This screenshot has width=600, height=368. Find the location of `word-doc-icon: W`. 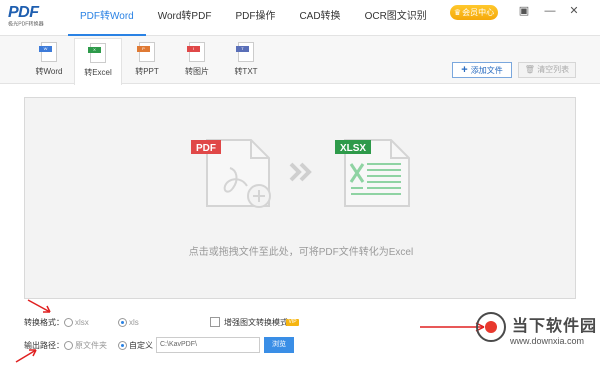

word-doc-icon: W is located at coordinates (48, 52).